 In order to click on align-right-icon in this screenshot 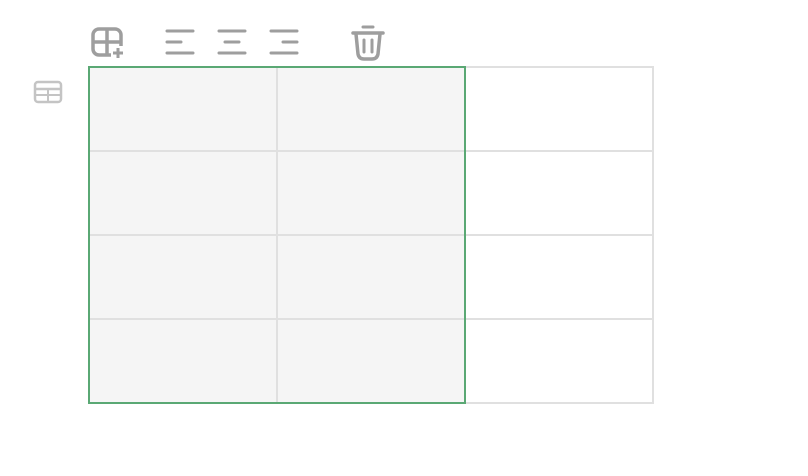, I will do `click(284, 42)`.